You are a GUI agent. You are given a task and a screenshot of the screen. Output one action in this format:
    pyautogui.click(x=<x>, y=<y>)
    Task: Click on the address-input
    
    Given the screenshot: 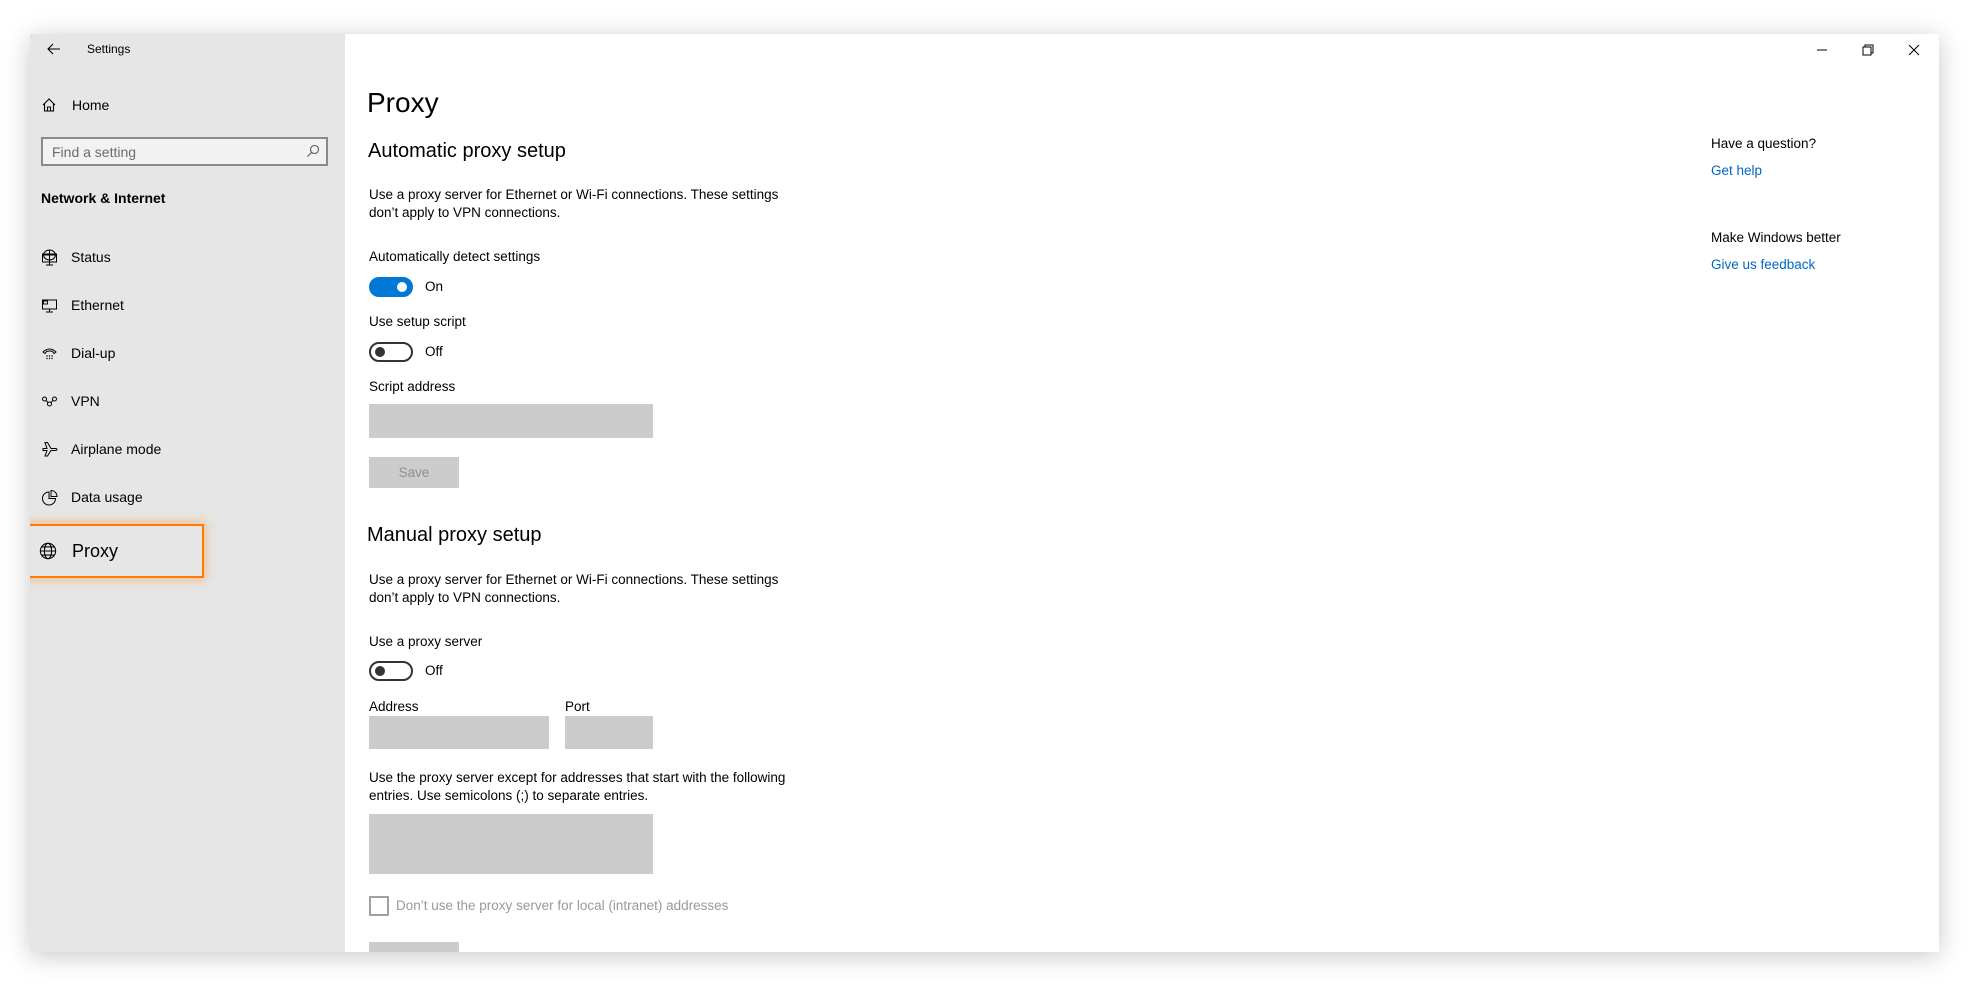 What is the action you would take?
    pyautogui.click(x=459, y=732)
    